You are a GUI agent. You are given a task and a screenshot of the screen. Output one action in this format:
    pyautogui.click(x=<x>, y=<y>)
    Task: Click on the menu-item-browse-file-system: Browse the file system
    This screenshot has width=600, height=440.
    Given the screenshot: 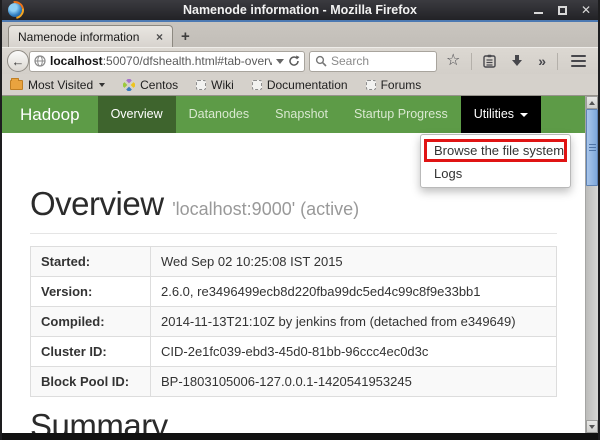 What is the action you would take?
    pyautogui.click(x=499, y=150)
    